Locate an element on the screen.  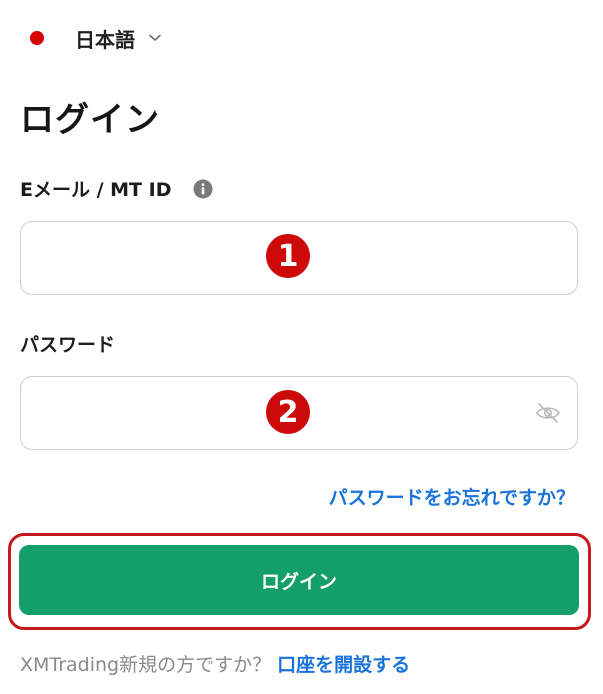
language-selector: 日本語 is located at coordinates (95, 38).